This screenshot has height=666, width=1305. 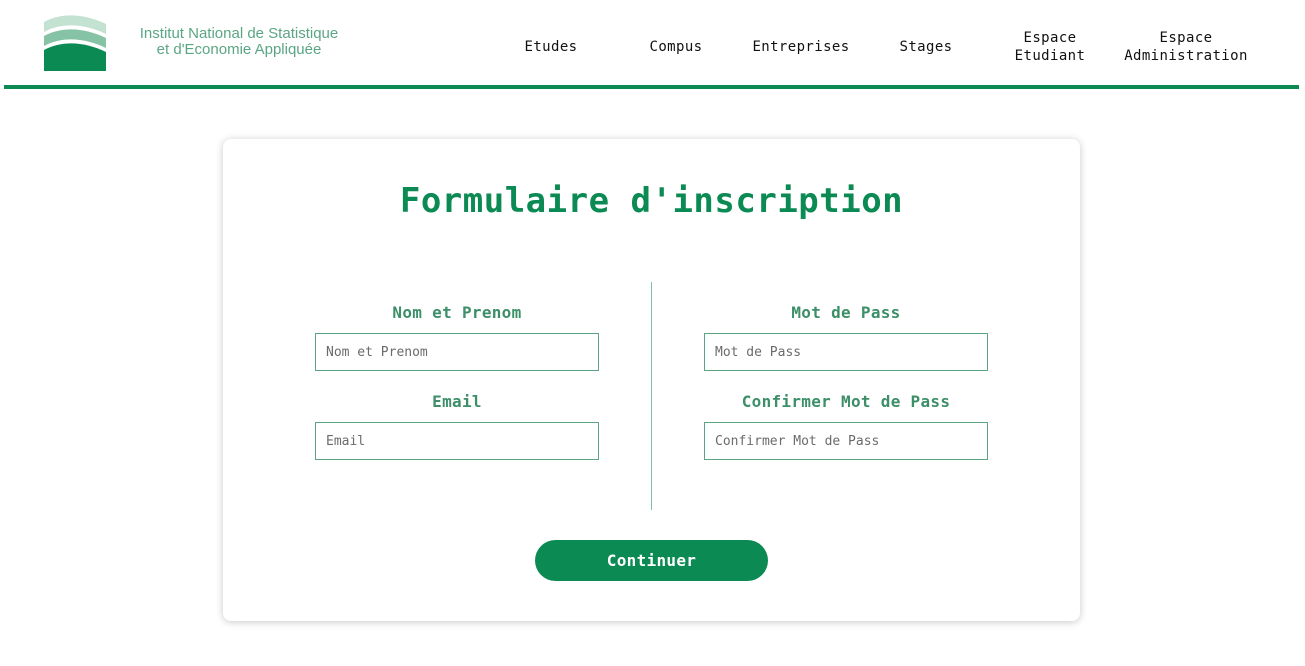 I want to click on nav-item-stages: Stages, so click(x=926, y=47).